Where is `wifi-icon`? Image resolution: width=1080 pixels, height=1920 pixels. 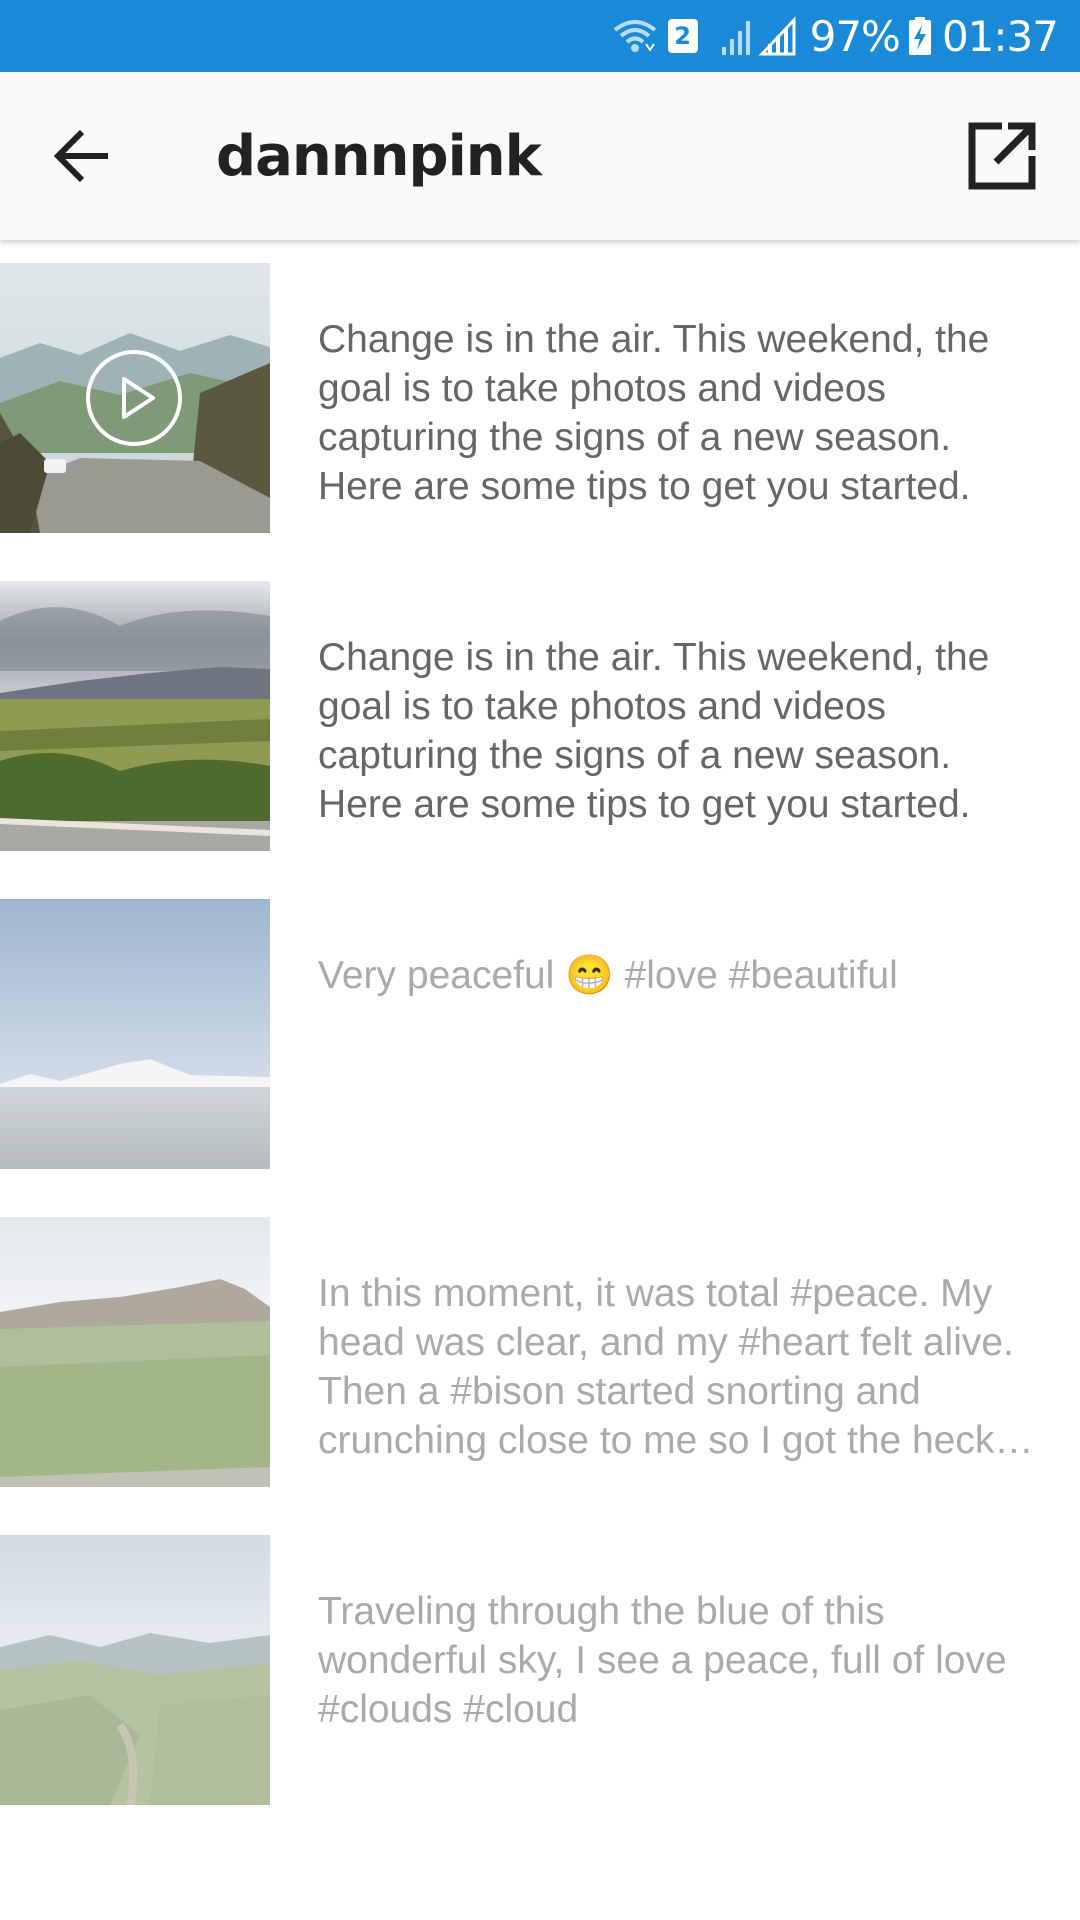
wifi-icon is located at coordinates (635, 36).